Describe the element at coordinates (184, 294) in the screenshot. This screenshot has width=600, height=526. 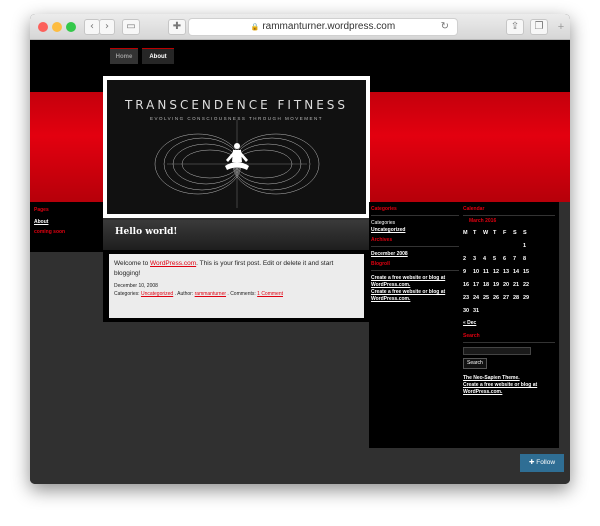
I see `author-label: . Author:` at that location.